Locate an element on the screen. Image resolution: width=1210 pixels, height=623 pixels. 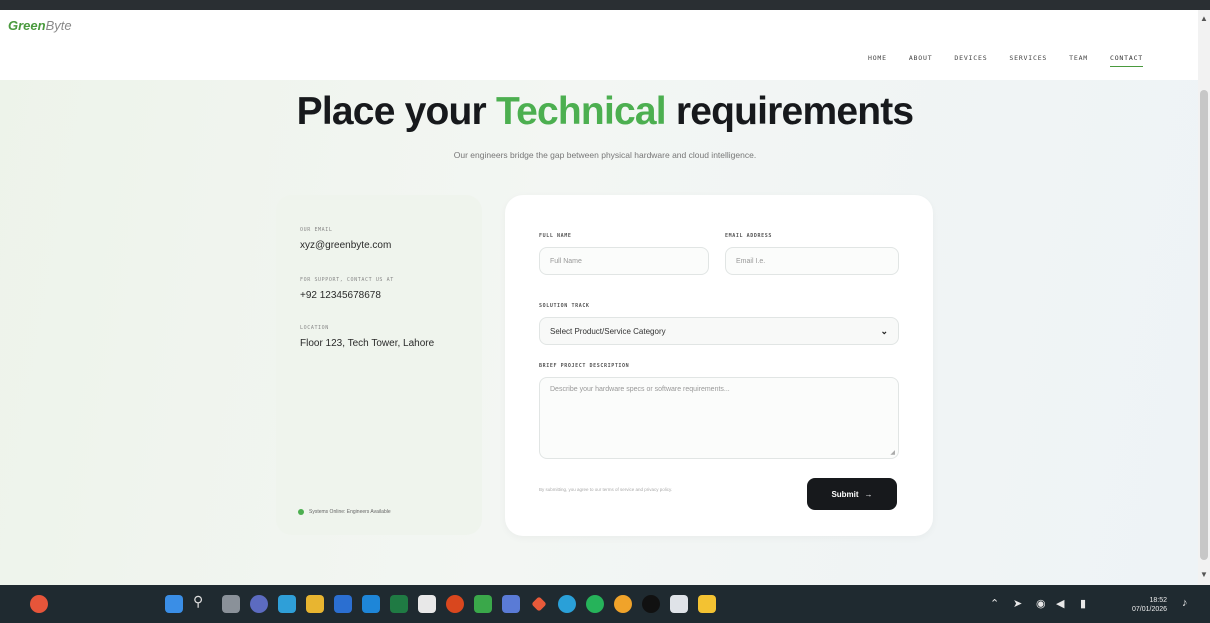
window-top-bar is located at coordinates (605, 5).